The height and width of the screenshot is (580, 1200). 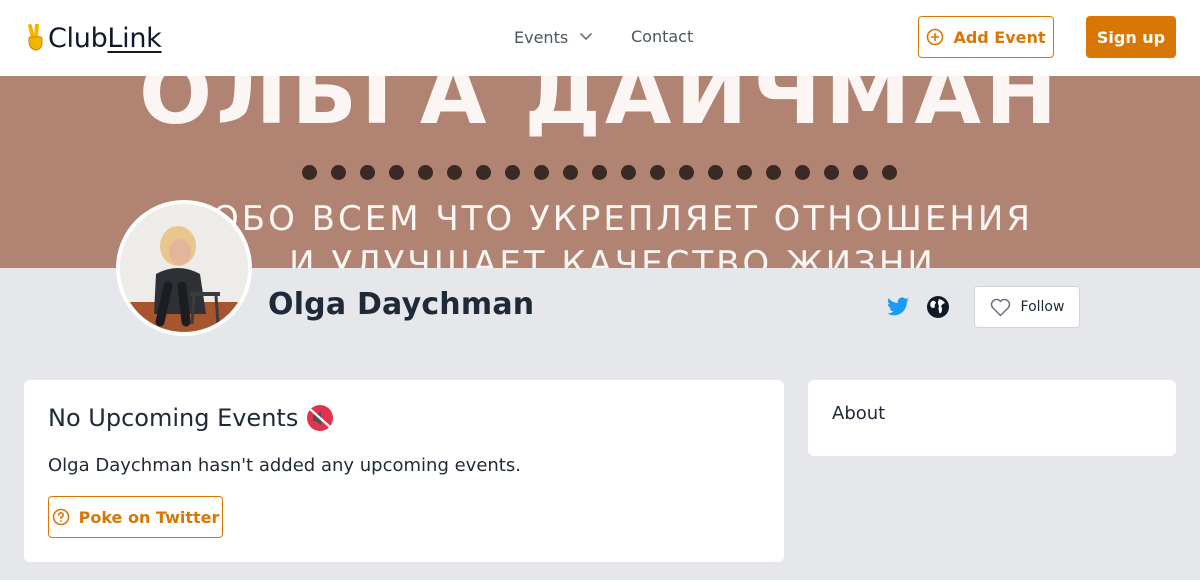 I want to click on signup-button: Sign up, so click(x=1131, y=37).